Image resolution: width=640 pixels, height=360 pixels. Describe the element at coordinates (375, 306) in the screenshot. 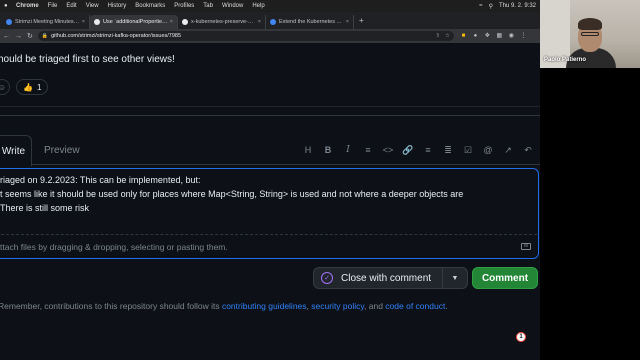

I see `note-sep: , and` at that location.